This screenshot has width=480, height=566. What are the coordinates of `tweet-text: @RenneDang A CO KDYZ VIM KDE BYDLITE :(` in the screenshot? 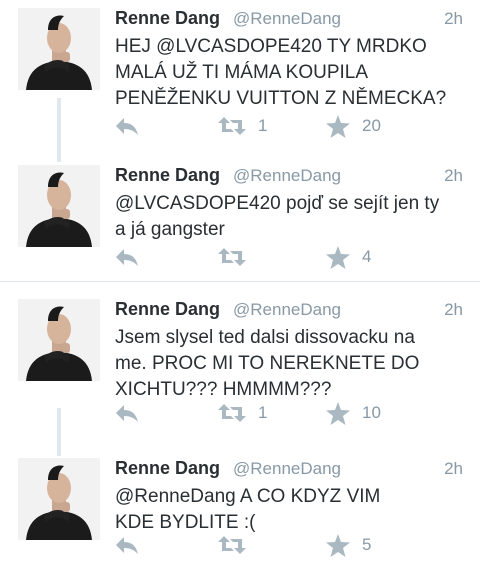 It's located at (248, 509).